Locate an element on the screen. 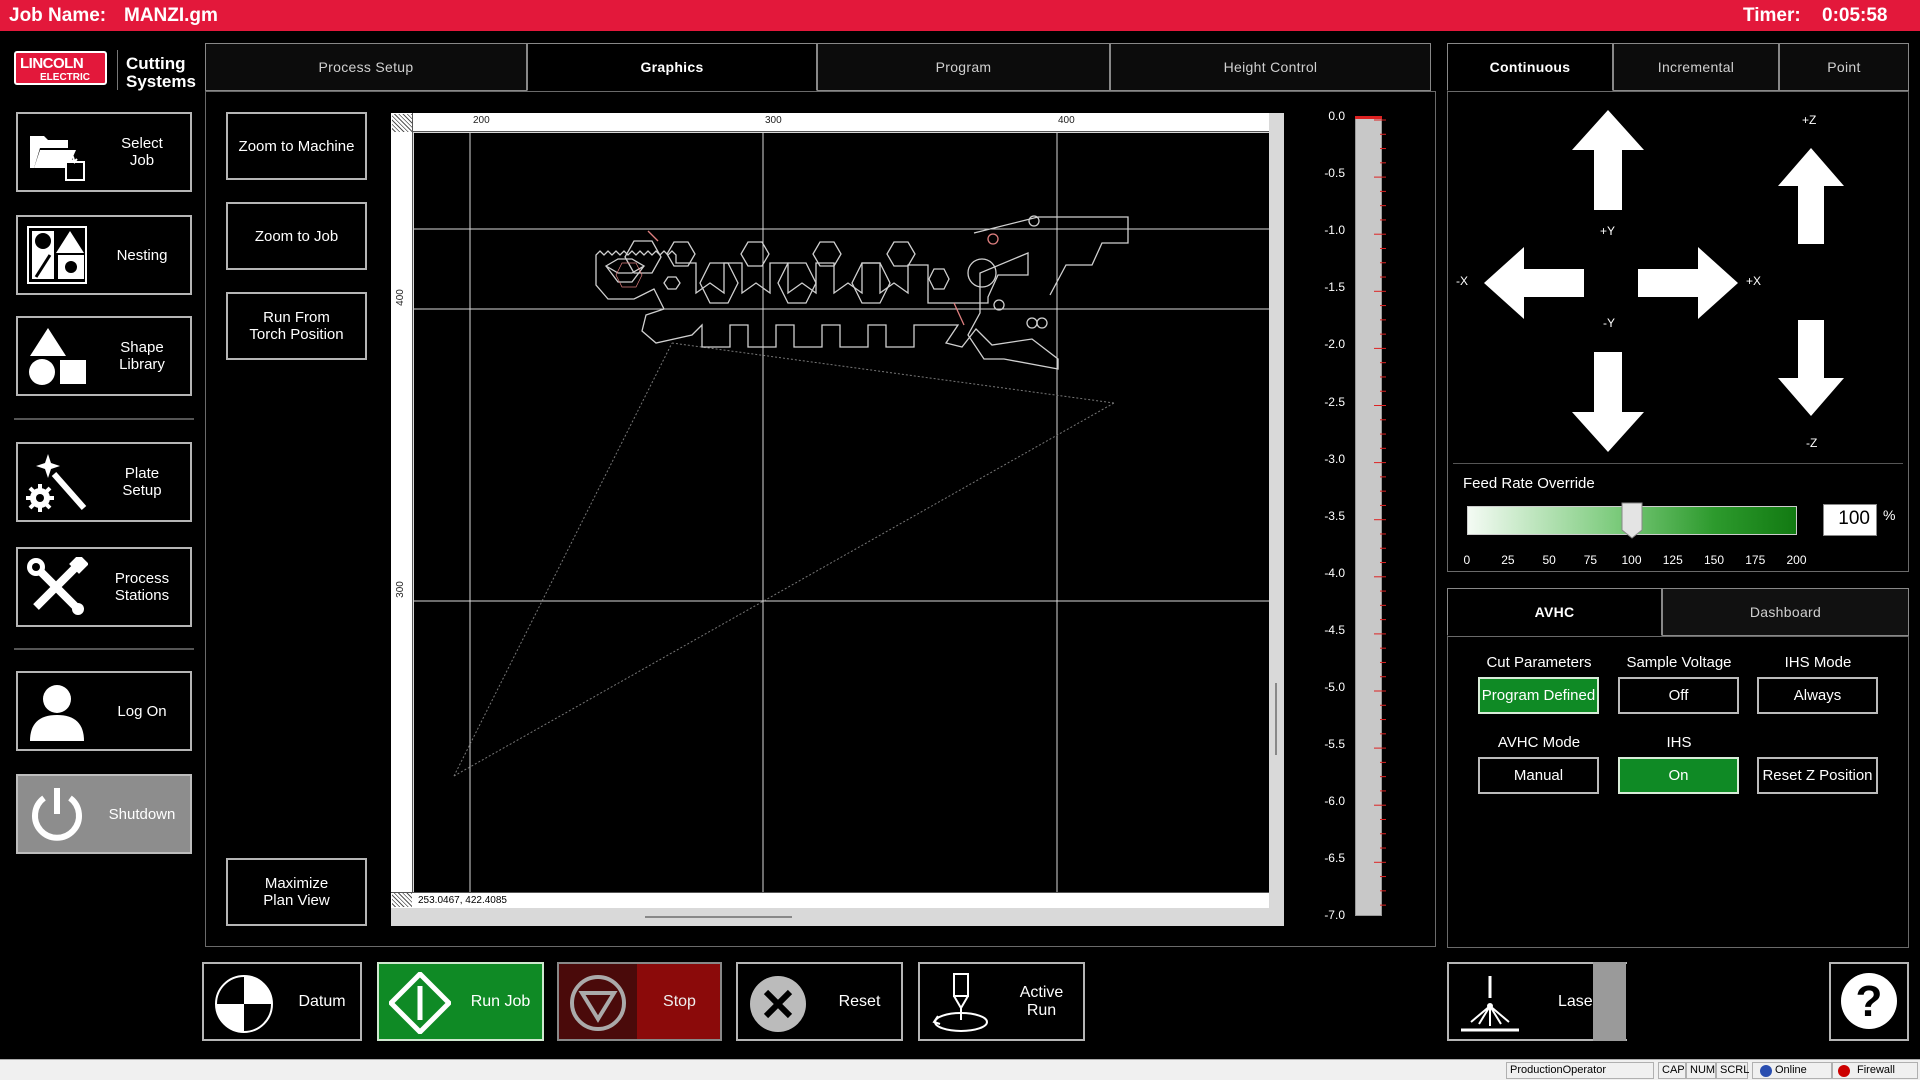  x-tick: 300 is located at coordinates (773, 120).